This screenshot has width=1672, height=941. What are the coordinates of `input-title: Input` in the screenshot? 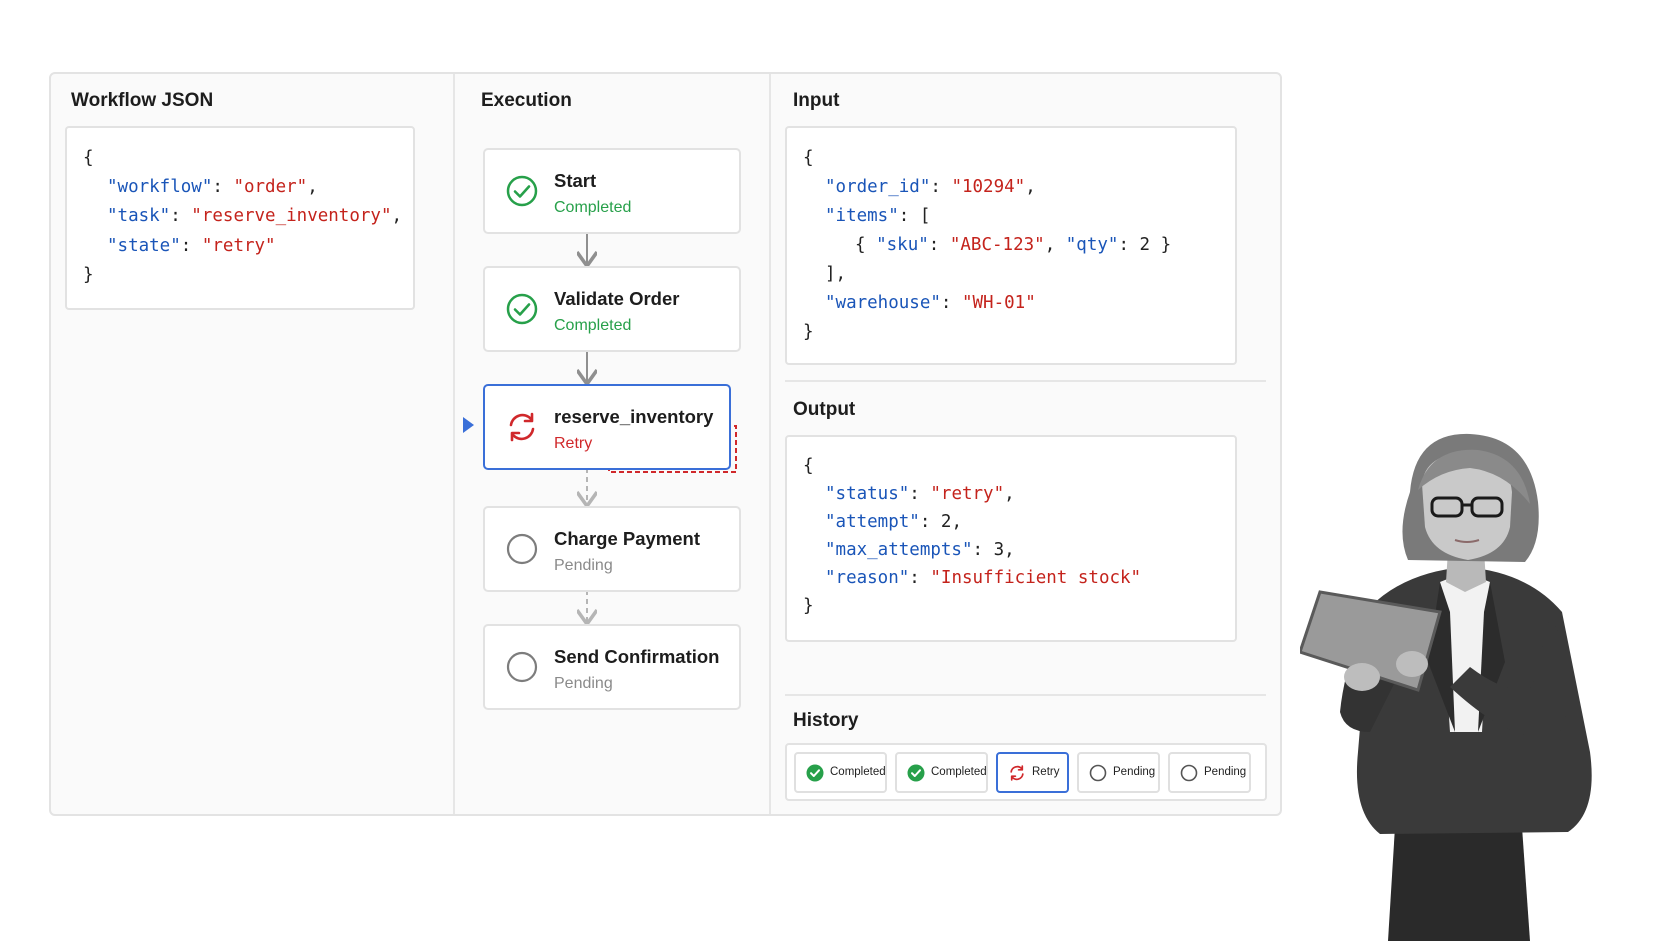 It's located at (816, 100).